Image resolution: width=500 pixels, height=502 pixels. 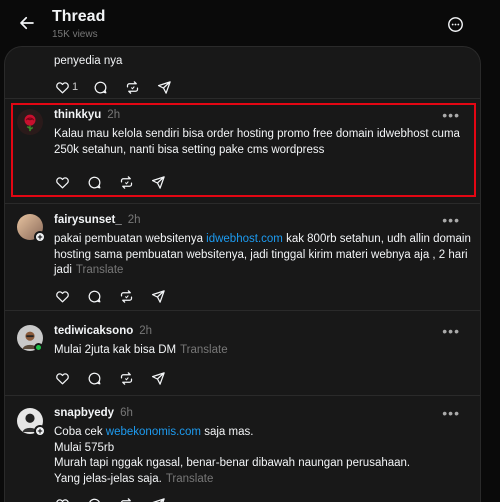 I want to click on online-status-dot, so click(x=38, y=347).